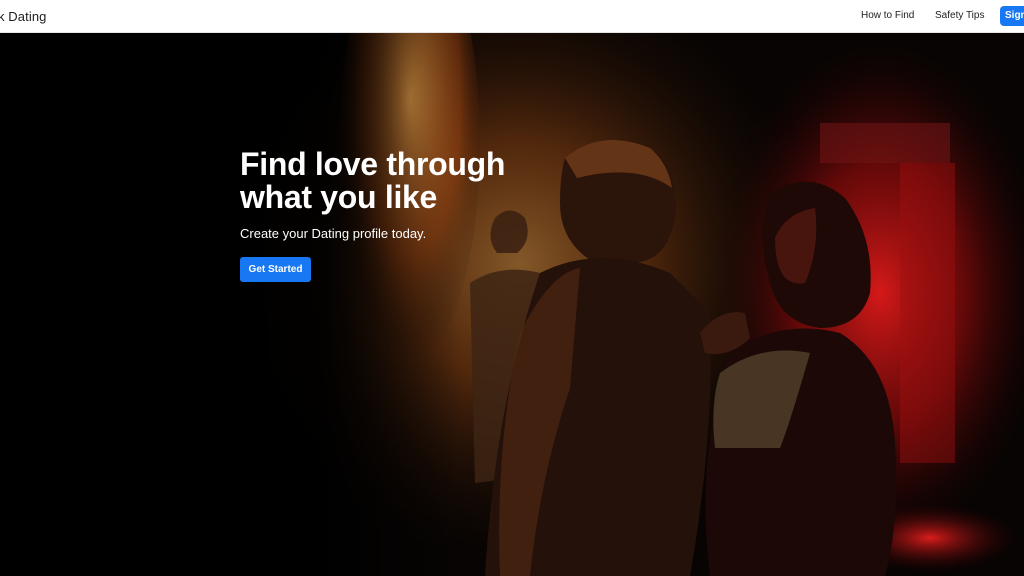 This screenshot has width=1024, height=576. What do you see at coordinates (1012, 16) in the screenshot?
I see `sign-in-button: Sign` at bounding box center [1012, 16].